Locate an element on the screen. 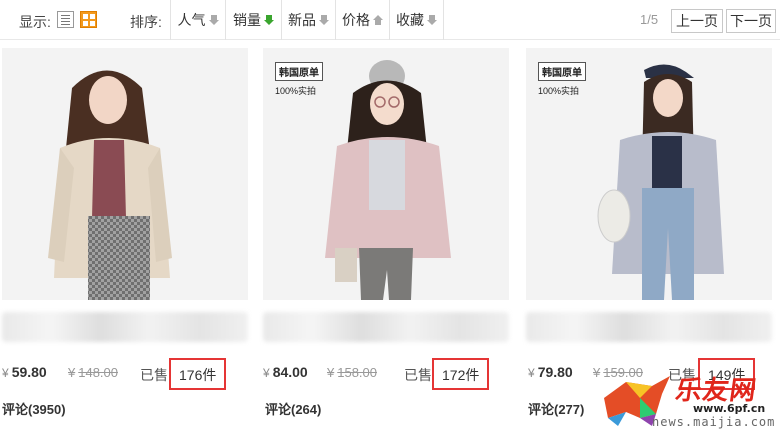  sort-price: 价格 is located at coordinates (363, 20).